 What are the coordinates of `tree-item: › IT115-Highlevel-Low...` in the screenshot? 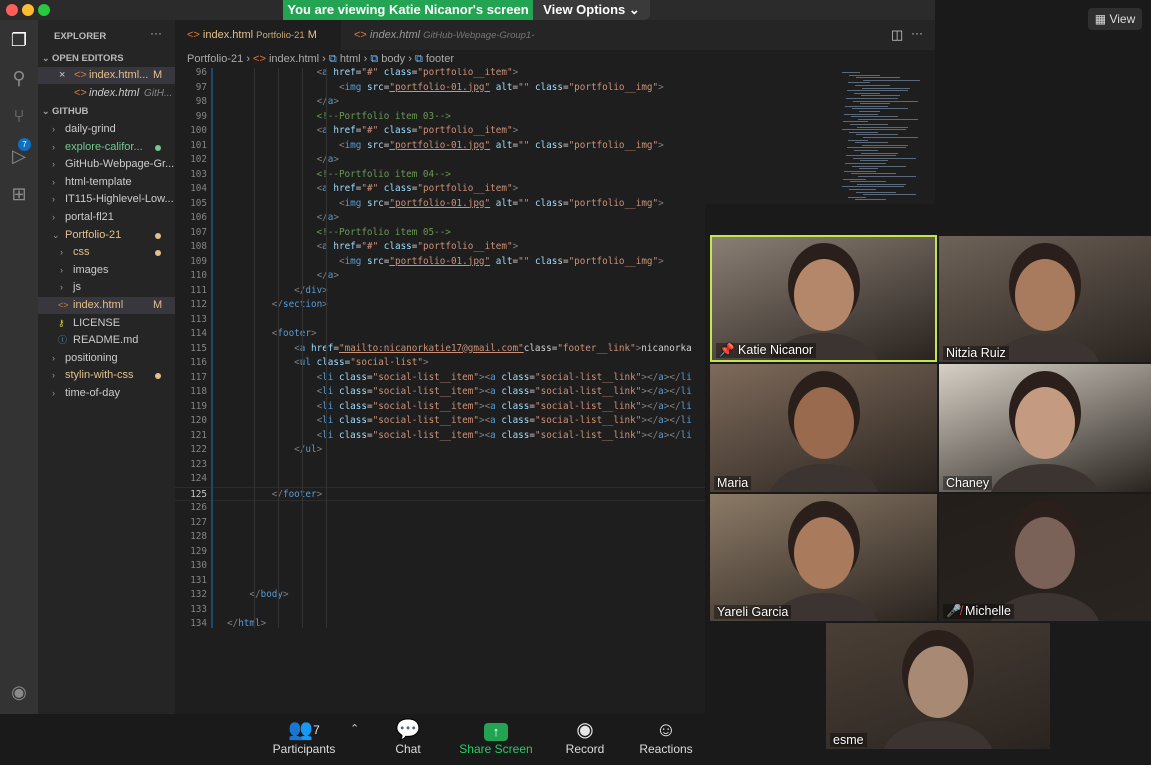 It's located at (106, 199).